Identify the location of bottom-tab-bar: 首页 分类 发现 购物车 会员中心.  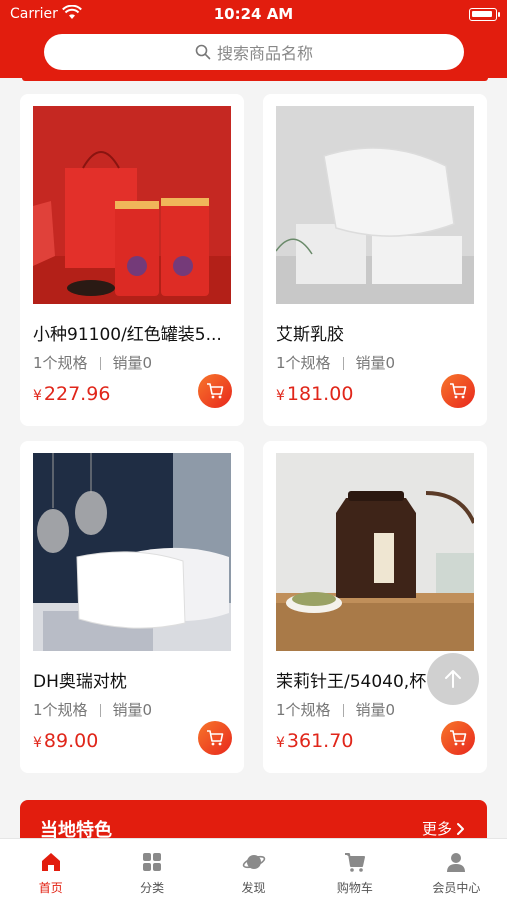
(253, 869).